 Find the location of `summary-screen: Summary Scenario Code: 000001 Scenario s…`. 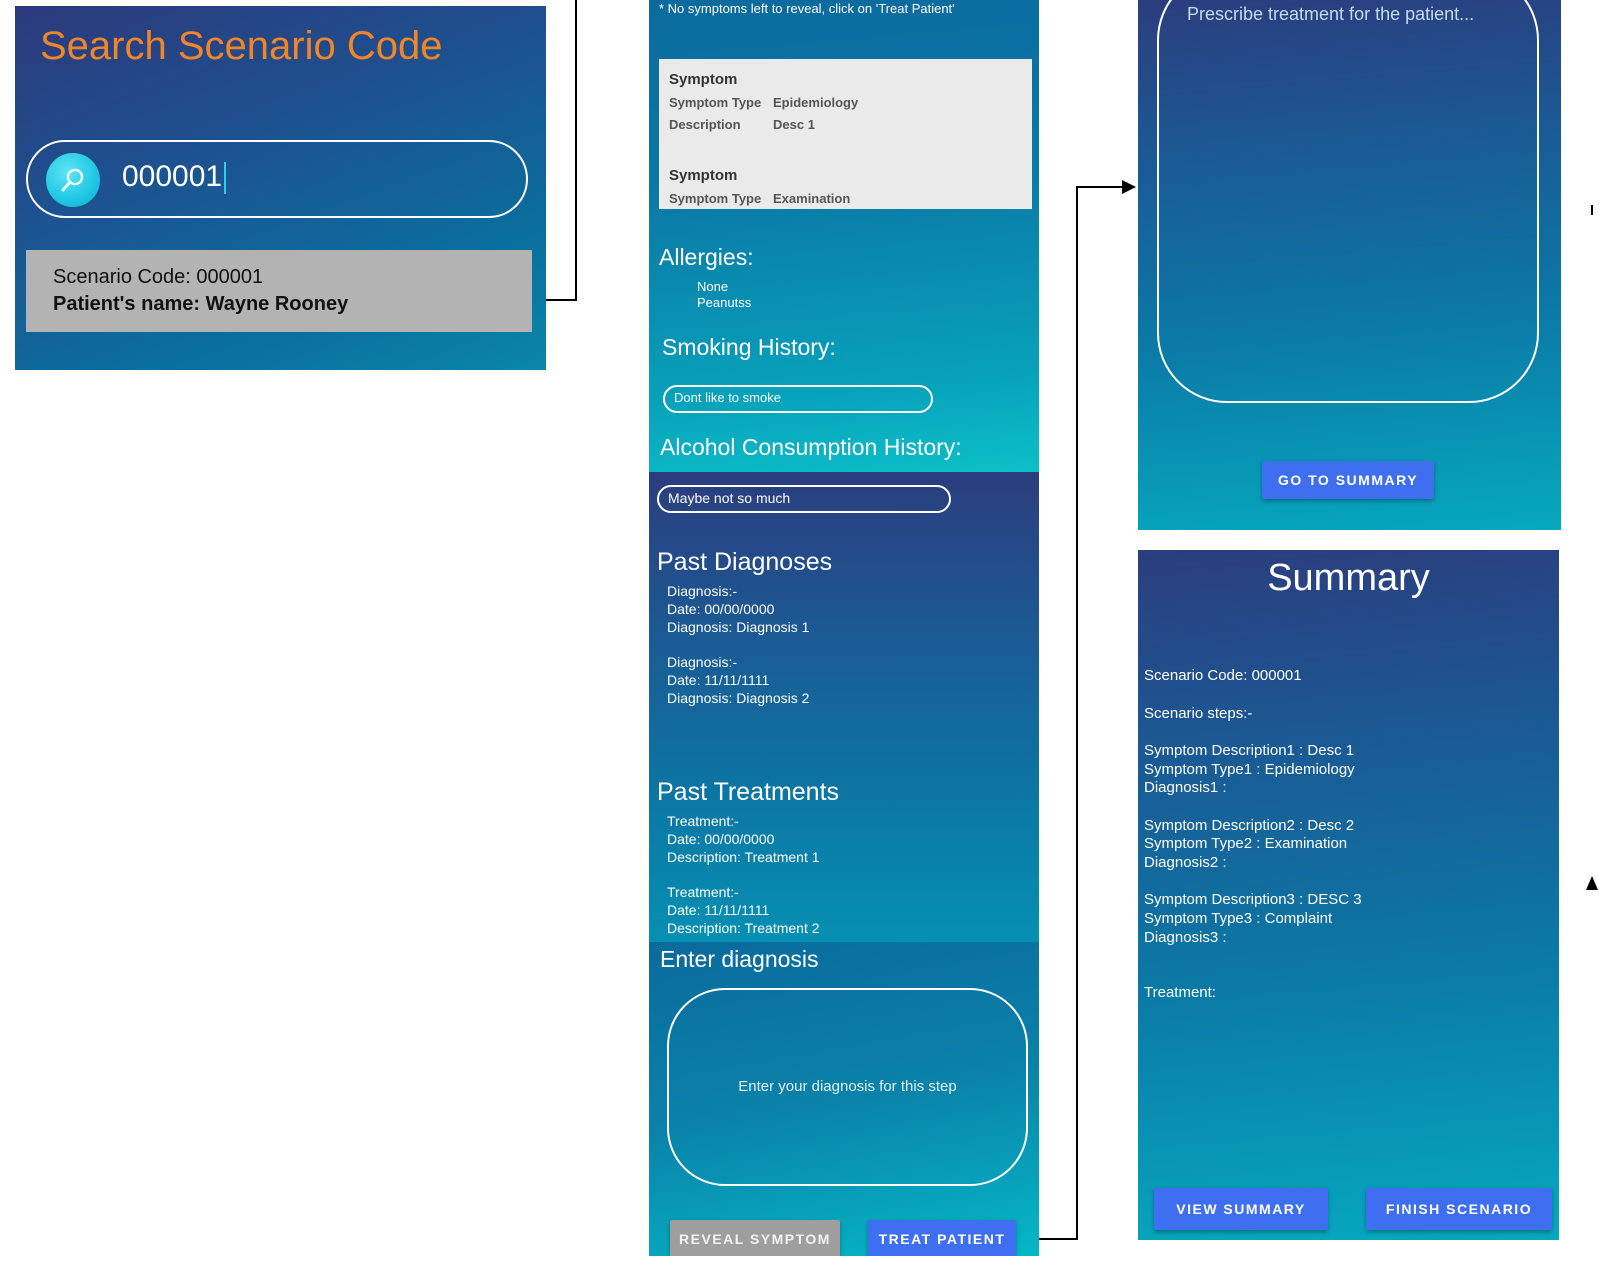

summary-screen: Summary Scenario Code: 000001 Scenario s… is located at coordinates (1348, 895).